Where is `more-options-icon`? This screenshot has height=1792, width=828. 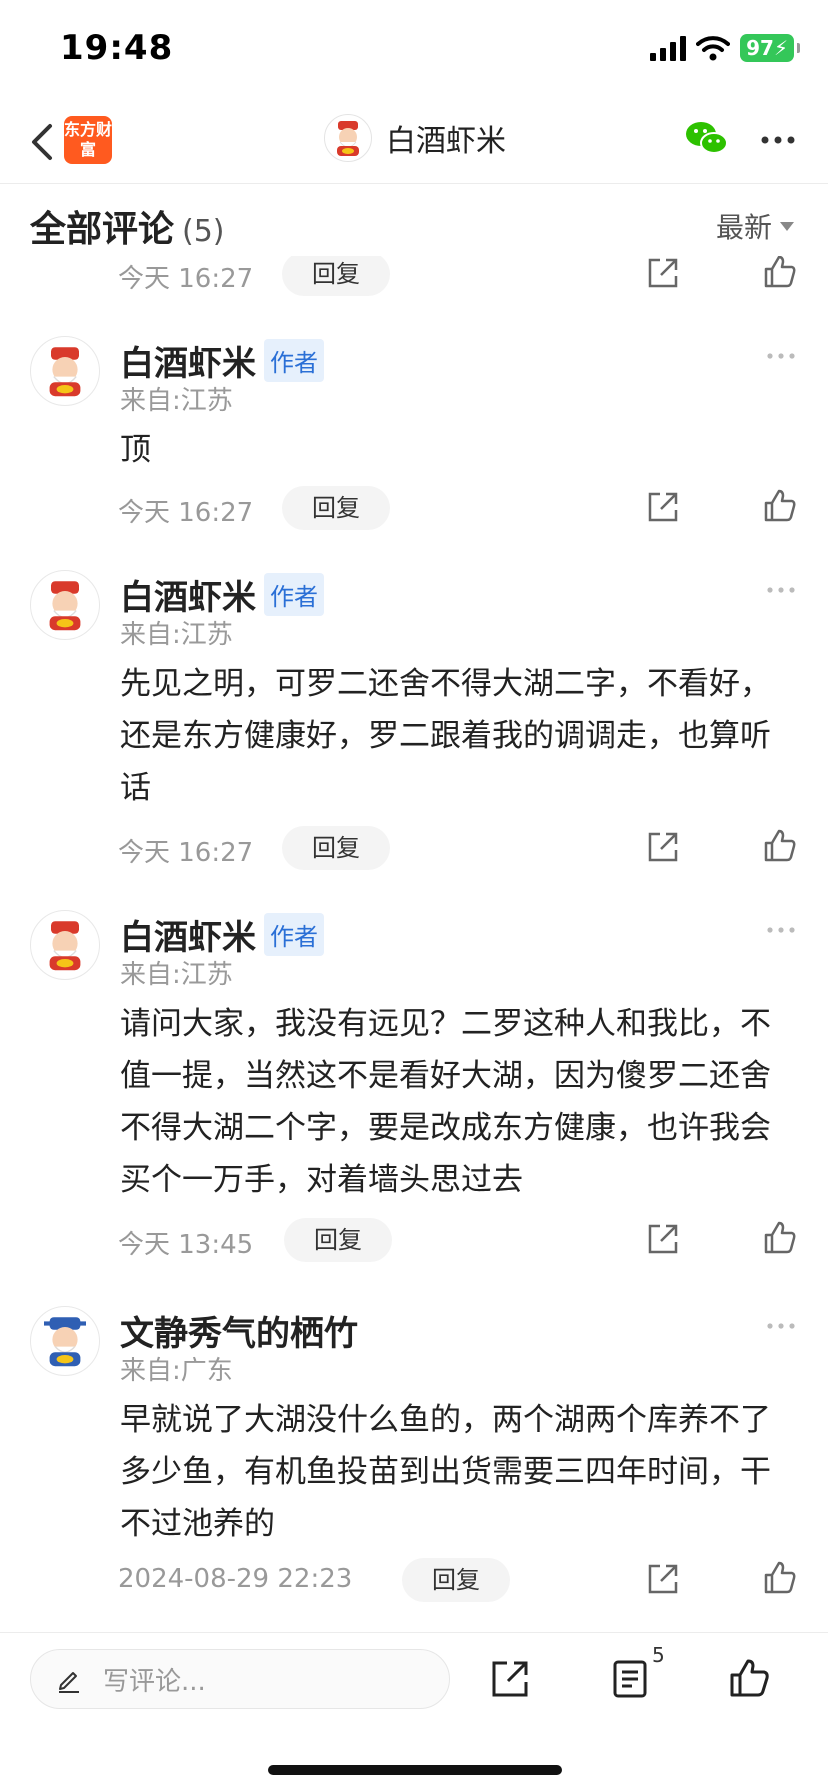 more-options-icon is located at coordinates (778, 140).